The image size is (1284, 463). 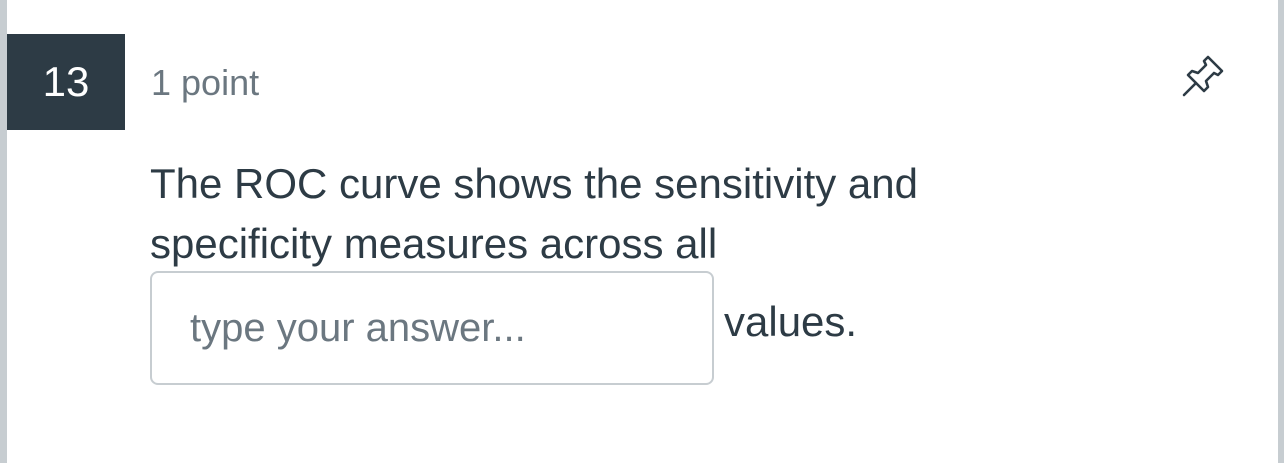 I want to click on pushpin-icon, so click(x=1203, y=76).